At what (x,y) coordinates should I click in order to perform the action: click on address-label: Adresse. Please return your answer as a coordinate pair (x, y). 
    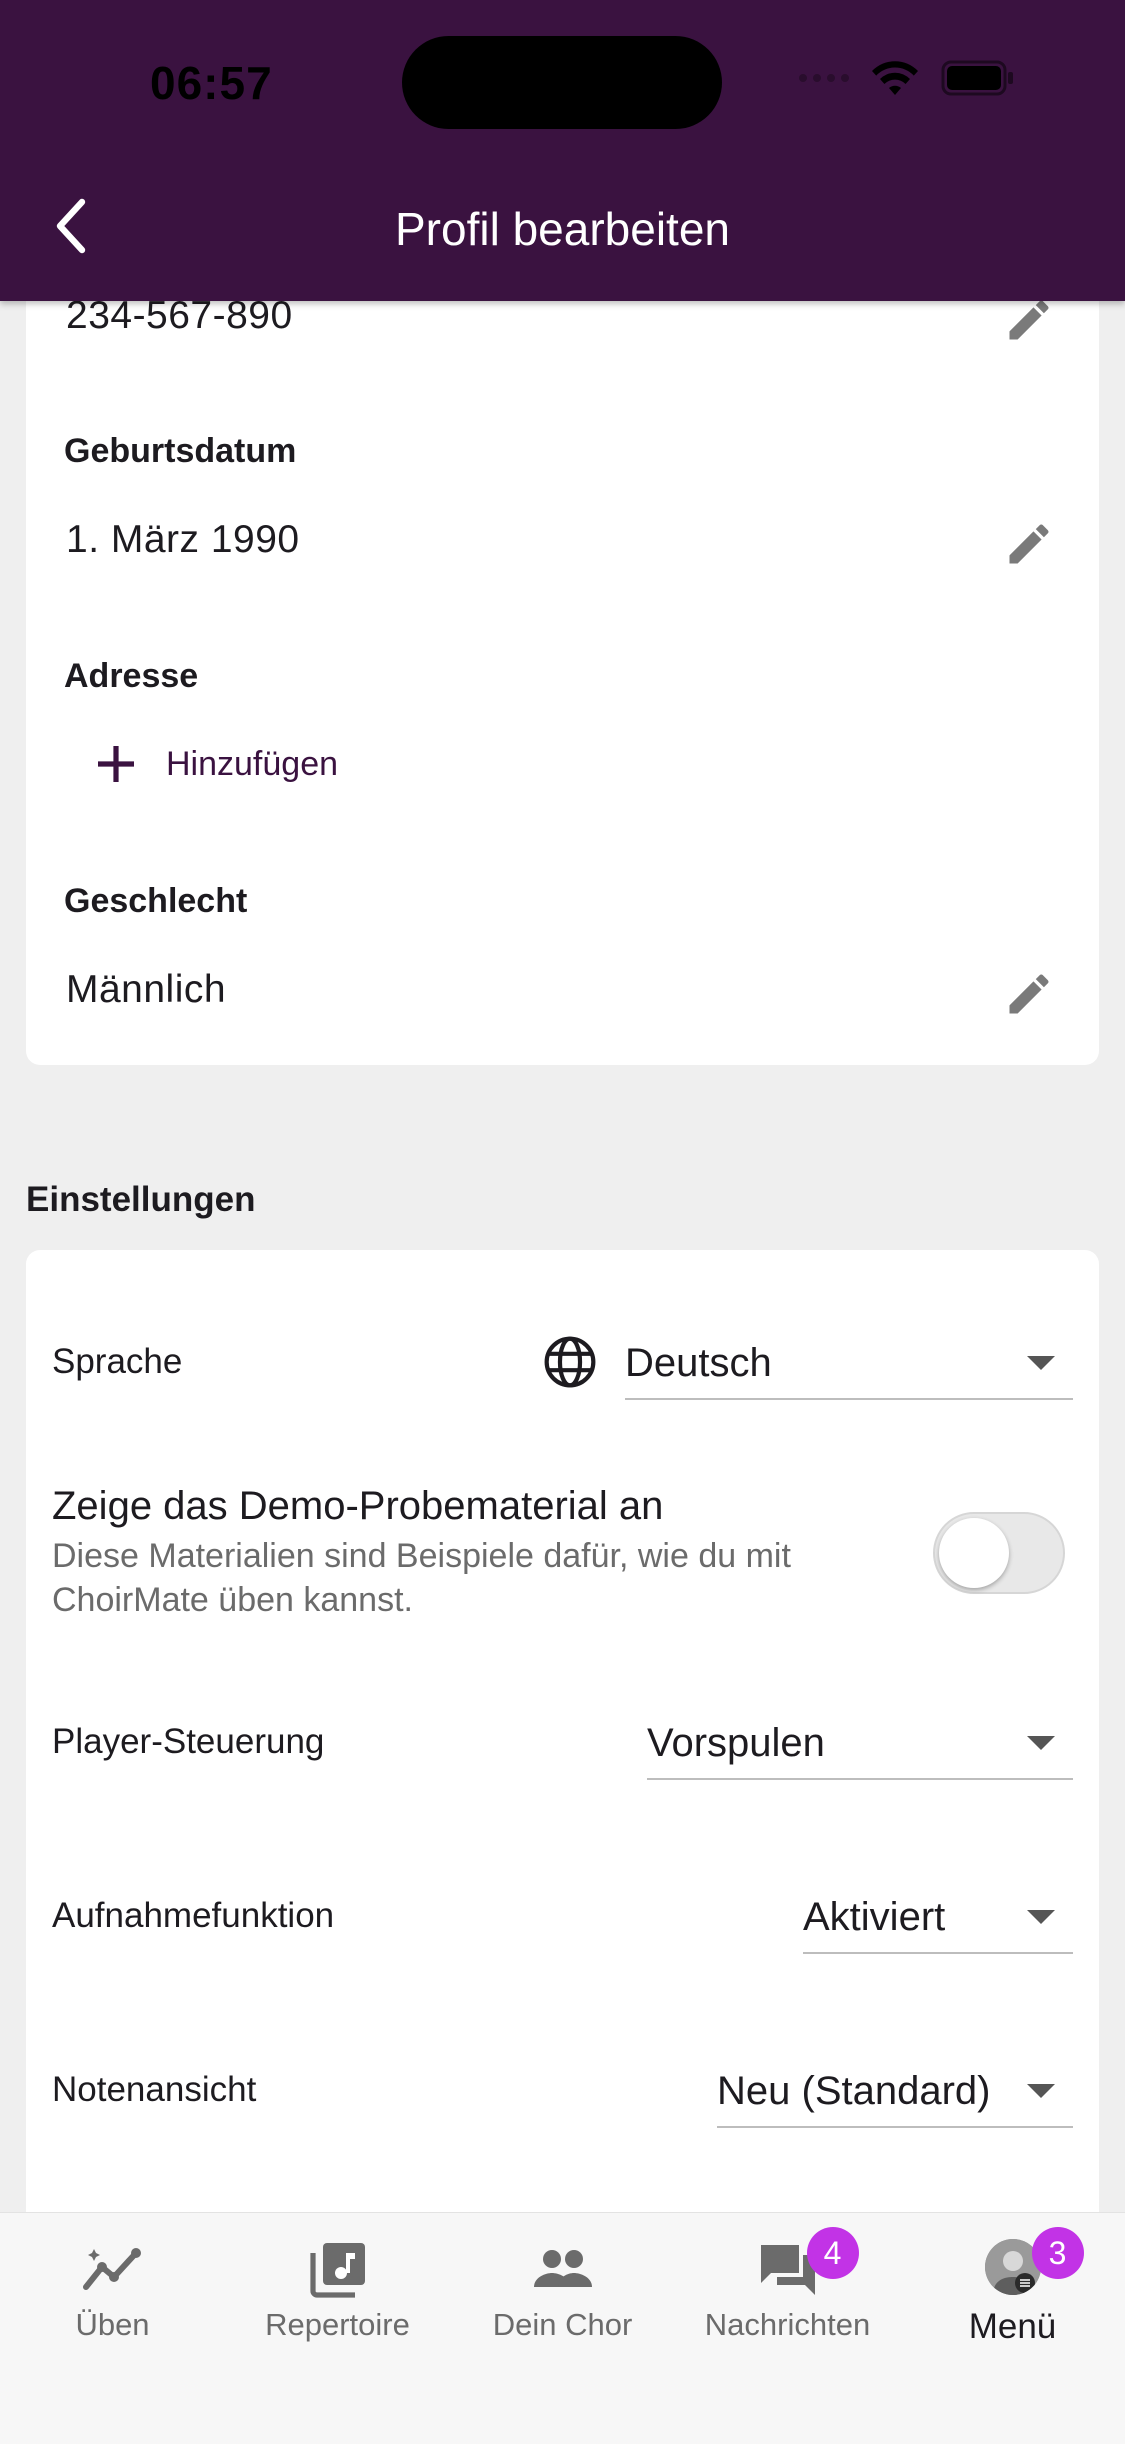
    Looking at the image, I should click on (131, 676).